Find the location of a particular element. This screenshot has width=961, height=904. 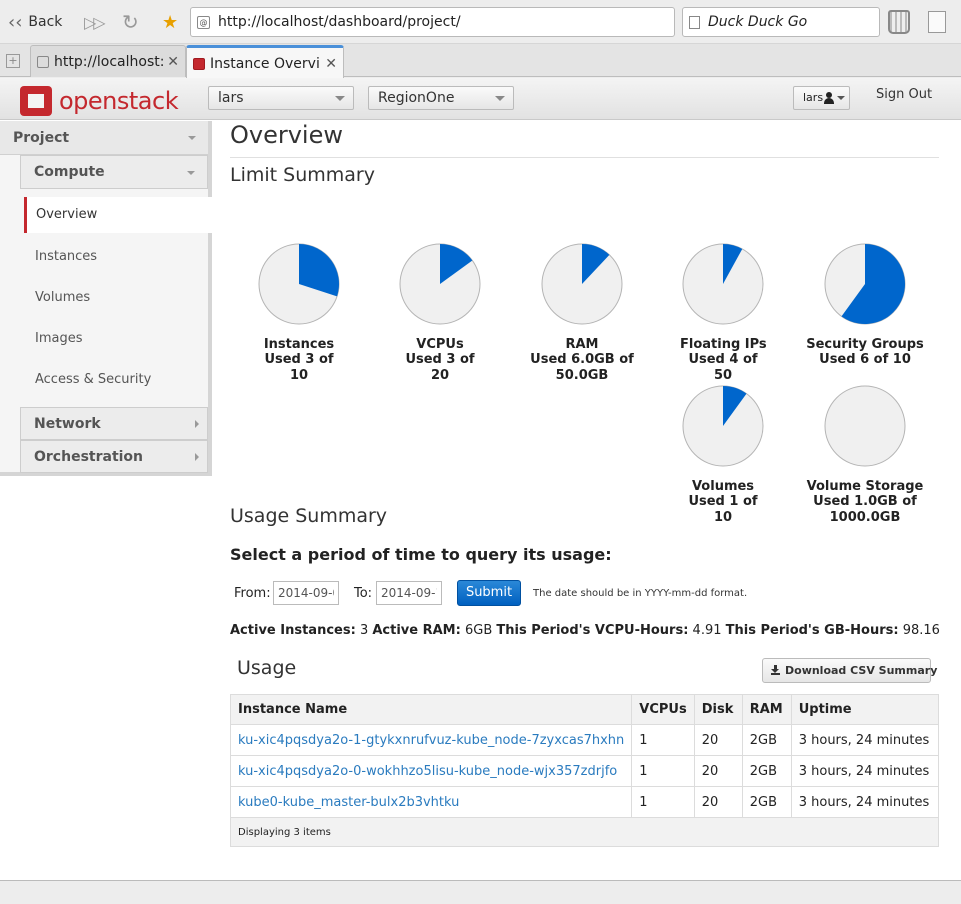

pie-usage-text: Used 3 of 10 is located at coordinates (299, 367).